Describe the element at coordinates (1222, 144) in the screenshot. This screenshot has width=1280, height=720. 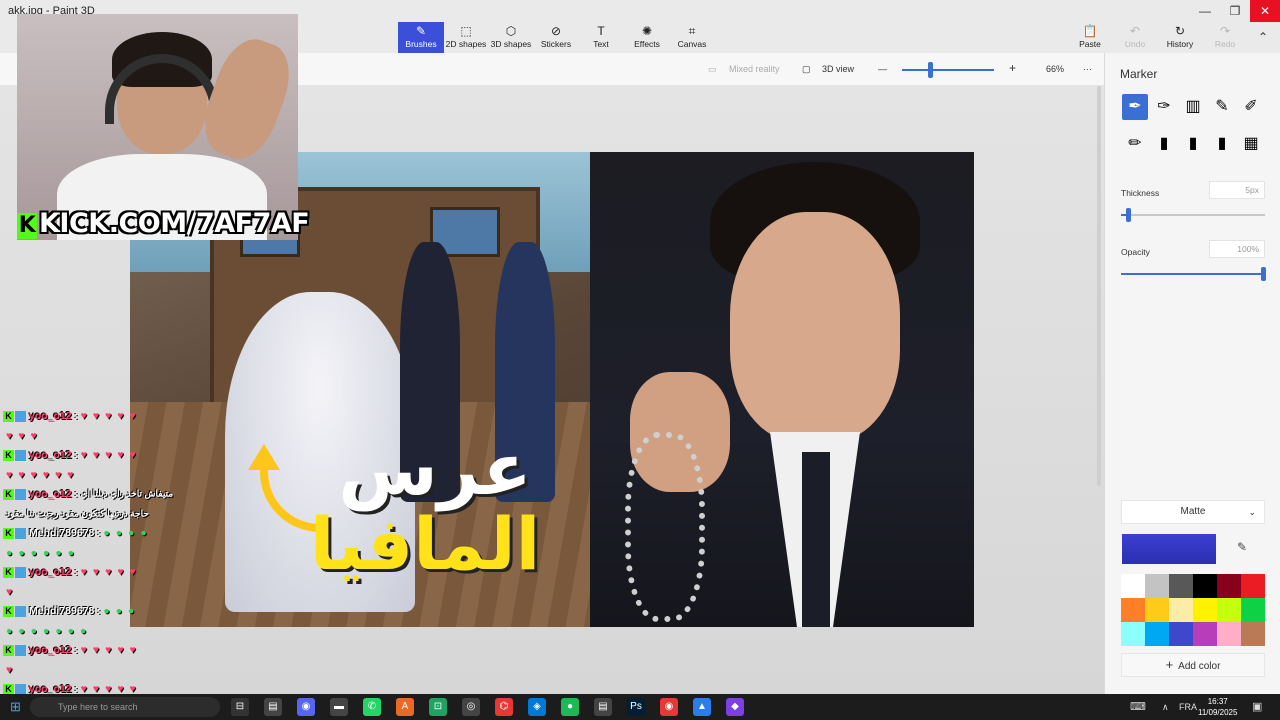
I see `spray-can-brush-icon: ▮` at that location.